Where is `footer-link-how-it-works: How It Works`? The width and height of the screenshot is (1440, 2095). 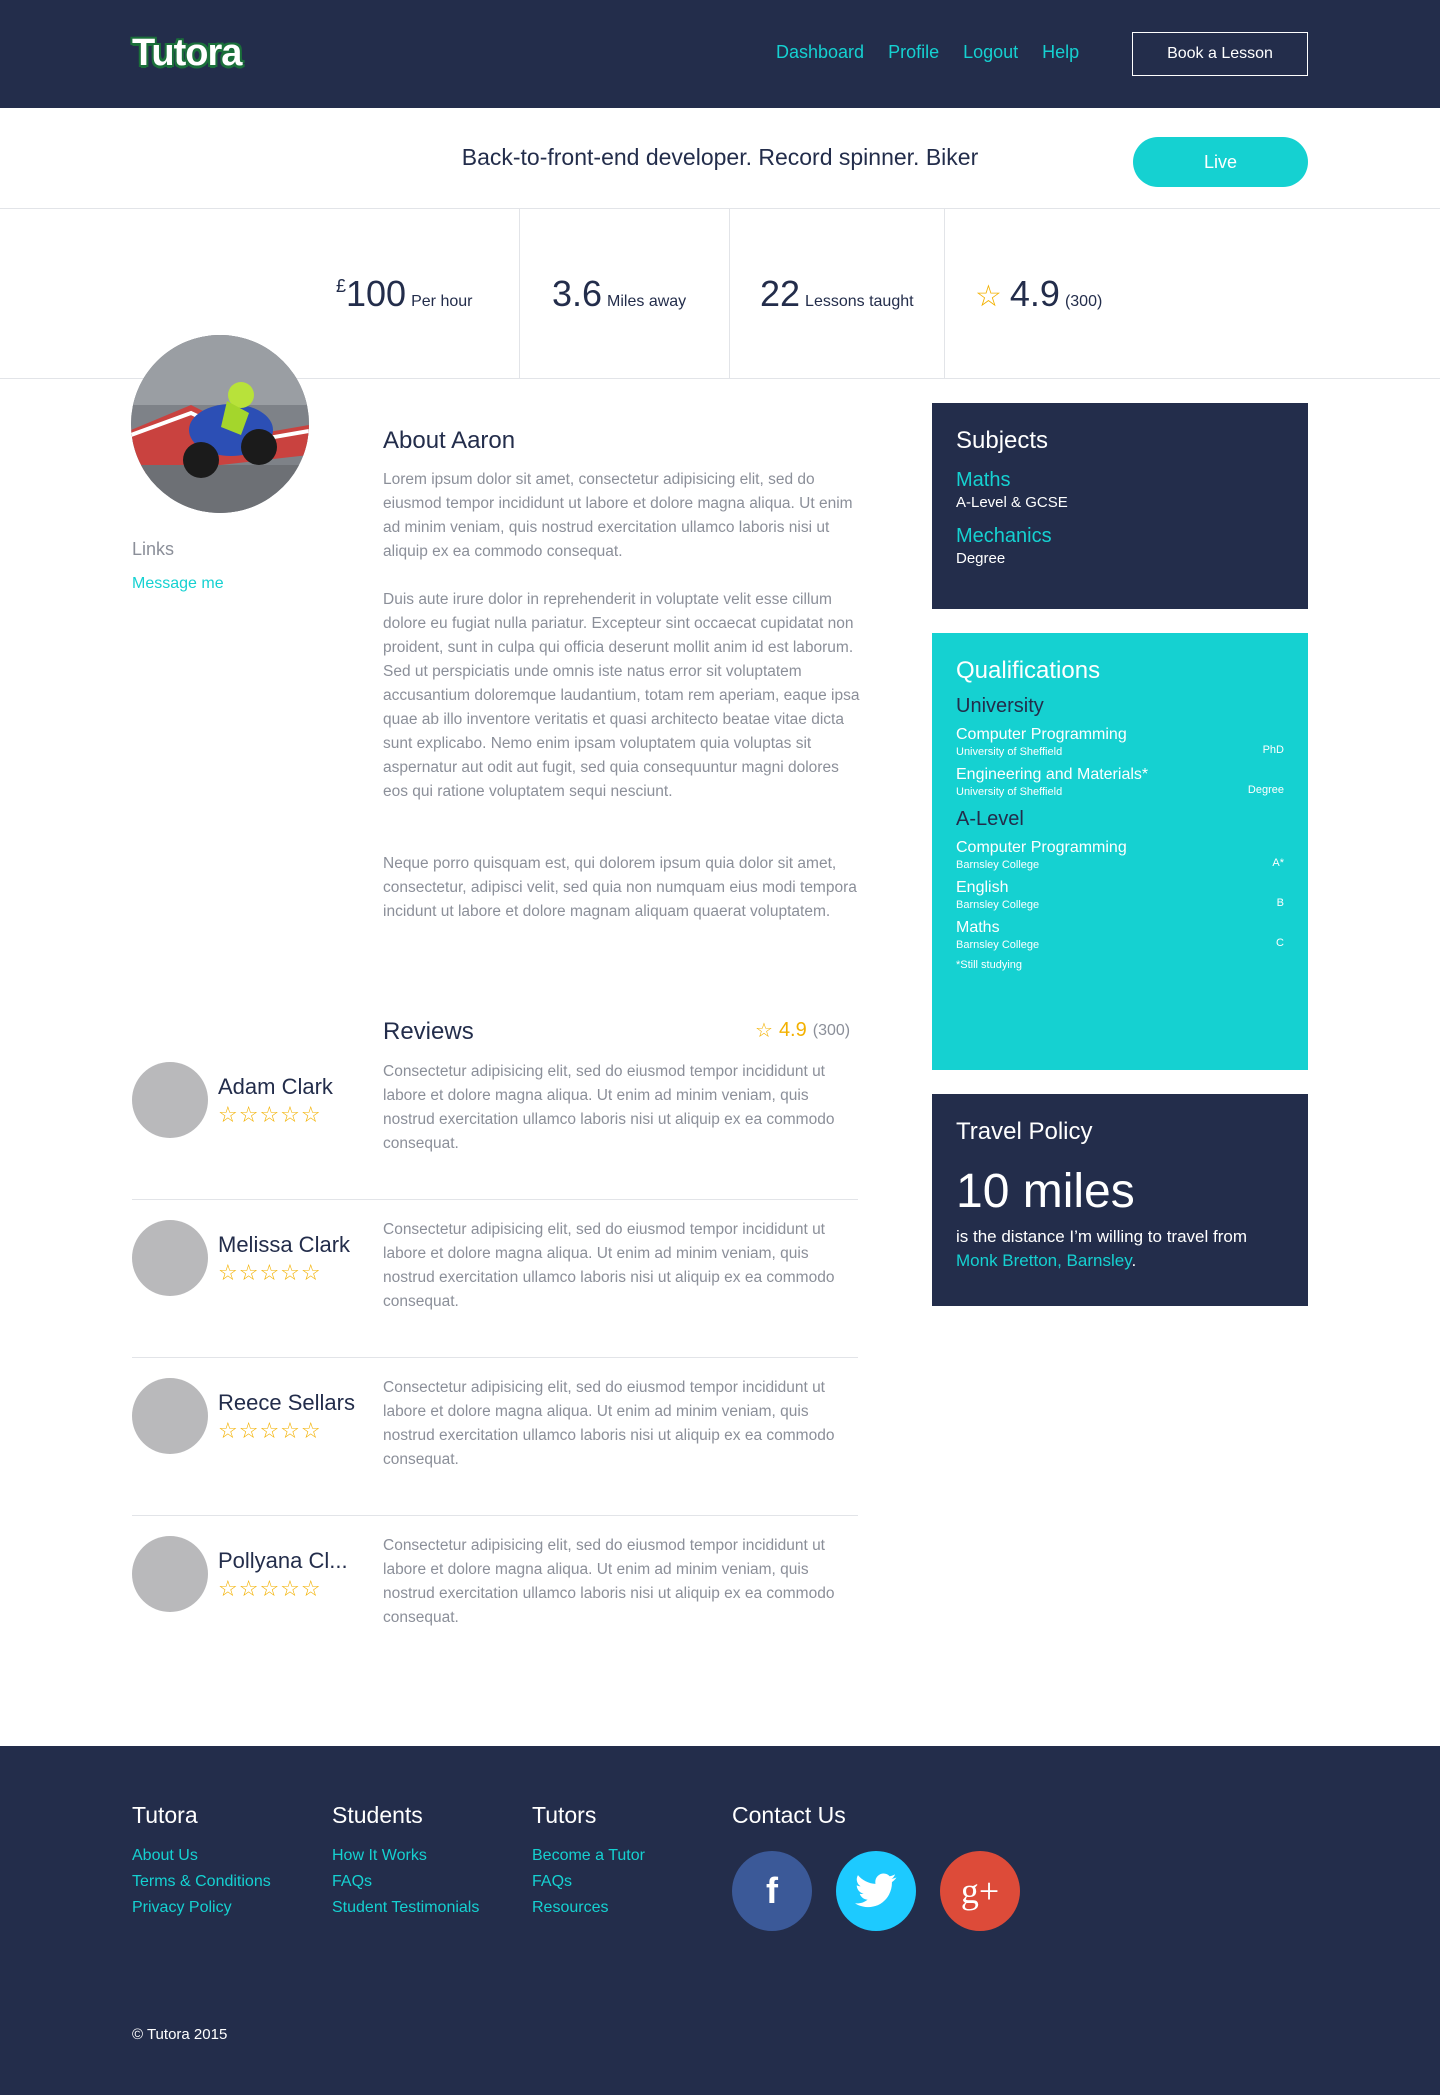 footer-link-how-it-works: How It Works is located at coordinates (405, 1856).